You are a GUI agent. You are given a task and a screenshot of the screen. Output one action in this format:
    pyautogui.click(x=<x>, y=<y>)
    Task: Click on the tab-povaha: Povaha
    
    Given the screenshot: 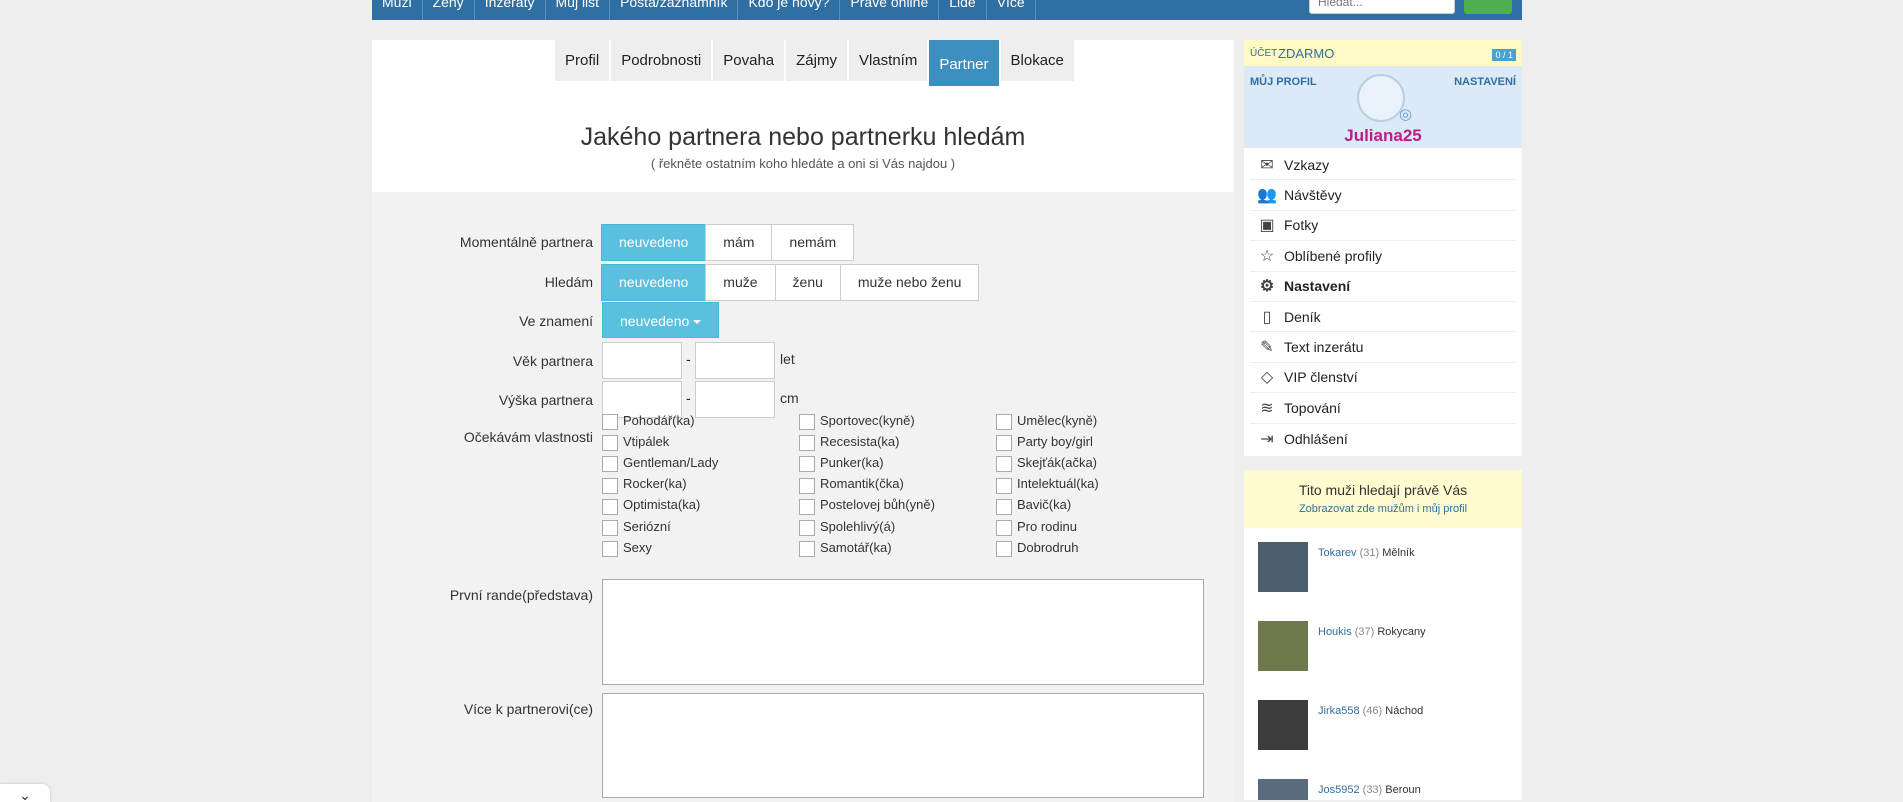 What is the action you would take?
    pyautogui.click(x=749, y=60)
    